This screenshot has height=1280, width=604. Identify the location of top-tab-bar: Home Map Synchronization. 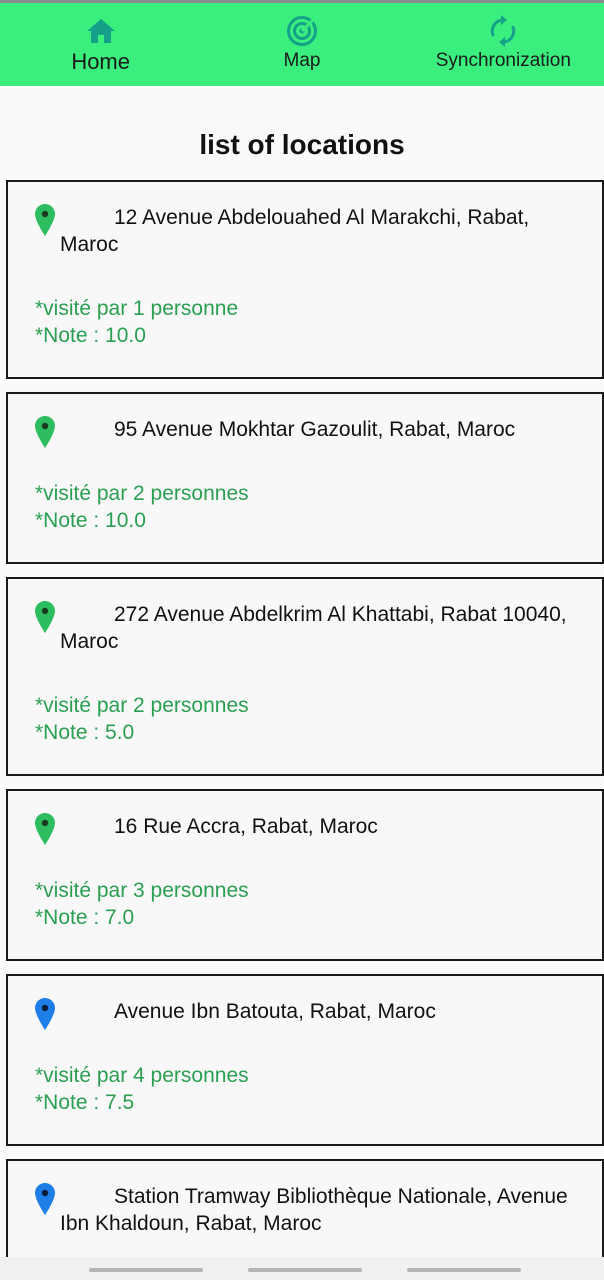
(302, 44).